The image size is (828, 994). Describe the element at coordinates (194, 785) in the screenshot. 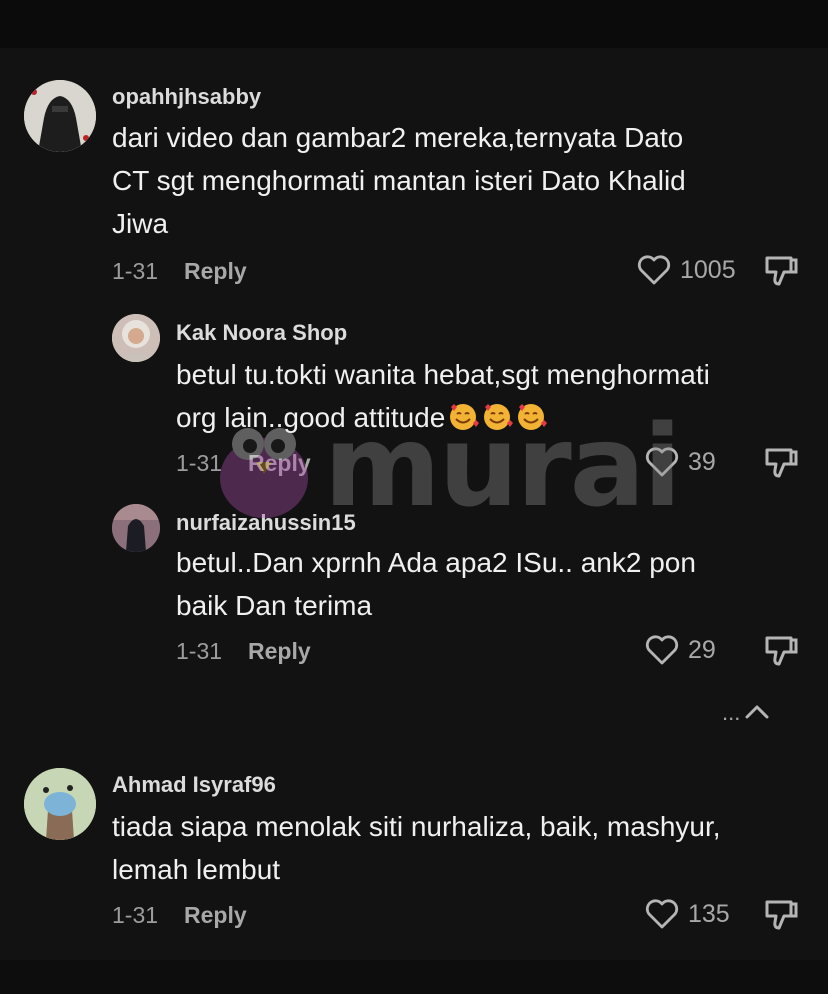

I see `comment-username: Ahmad Isyraf96` at that location.